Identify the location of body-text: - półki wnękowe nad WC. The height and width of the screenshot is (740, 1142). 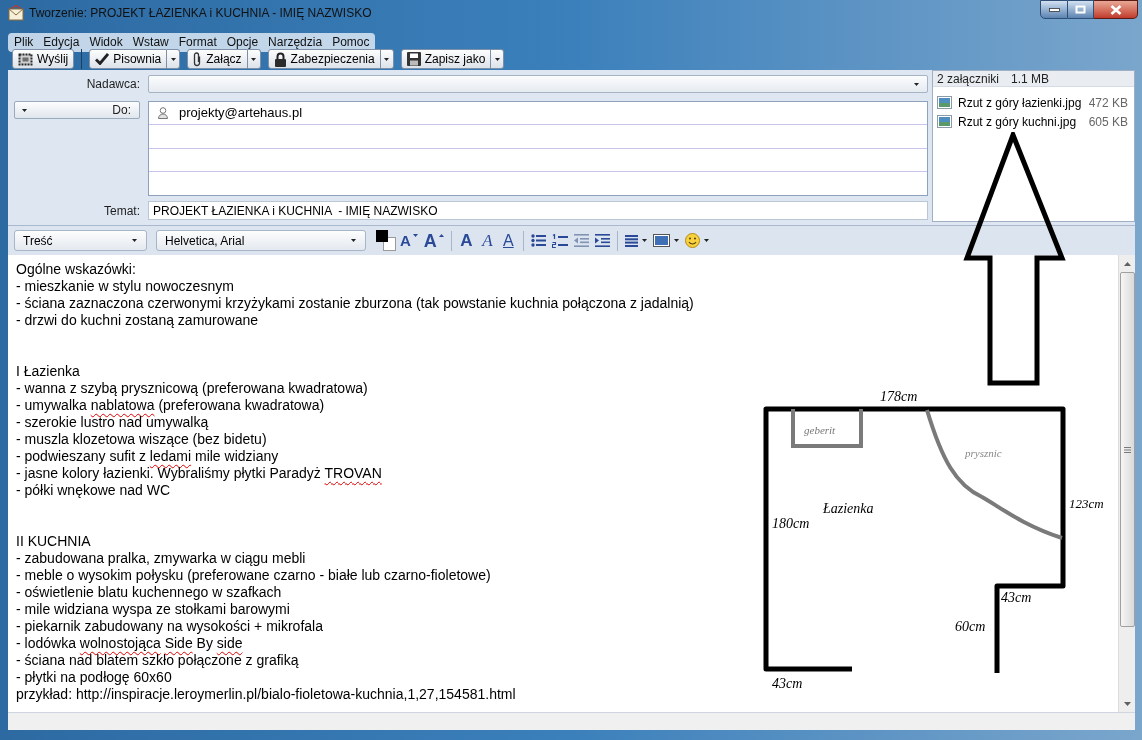
(93, 490).